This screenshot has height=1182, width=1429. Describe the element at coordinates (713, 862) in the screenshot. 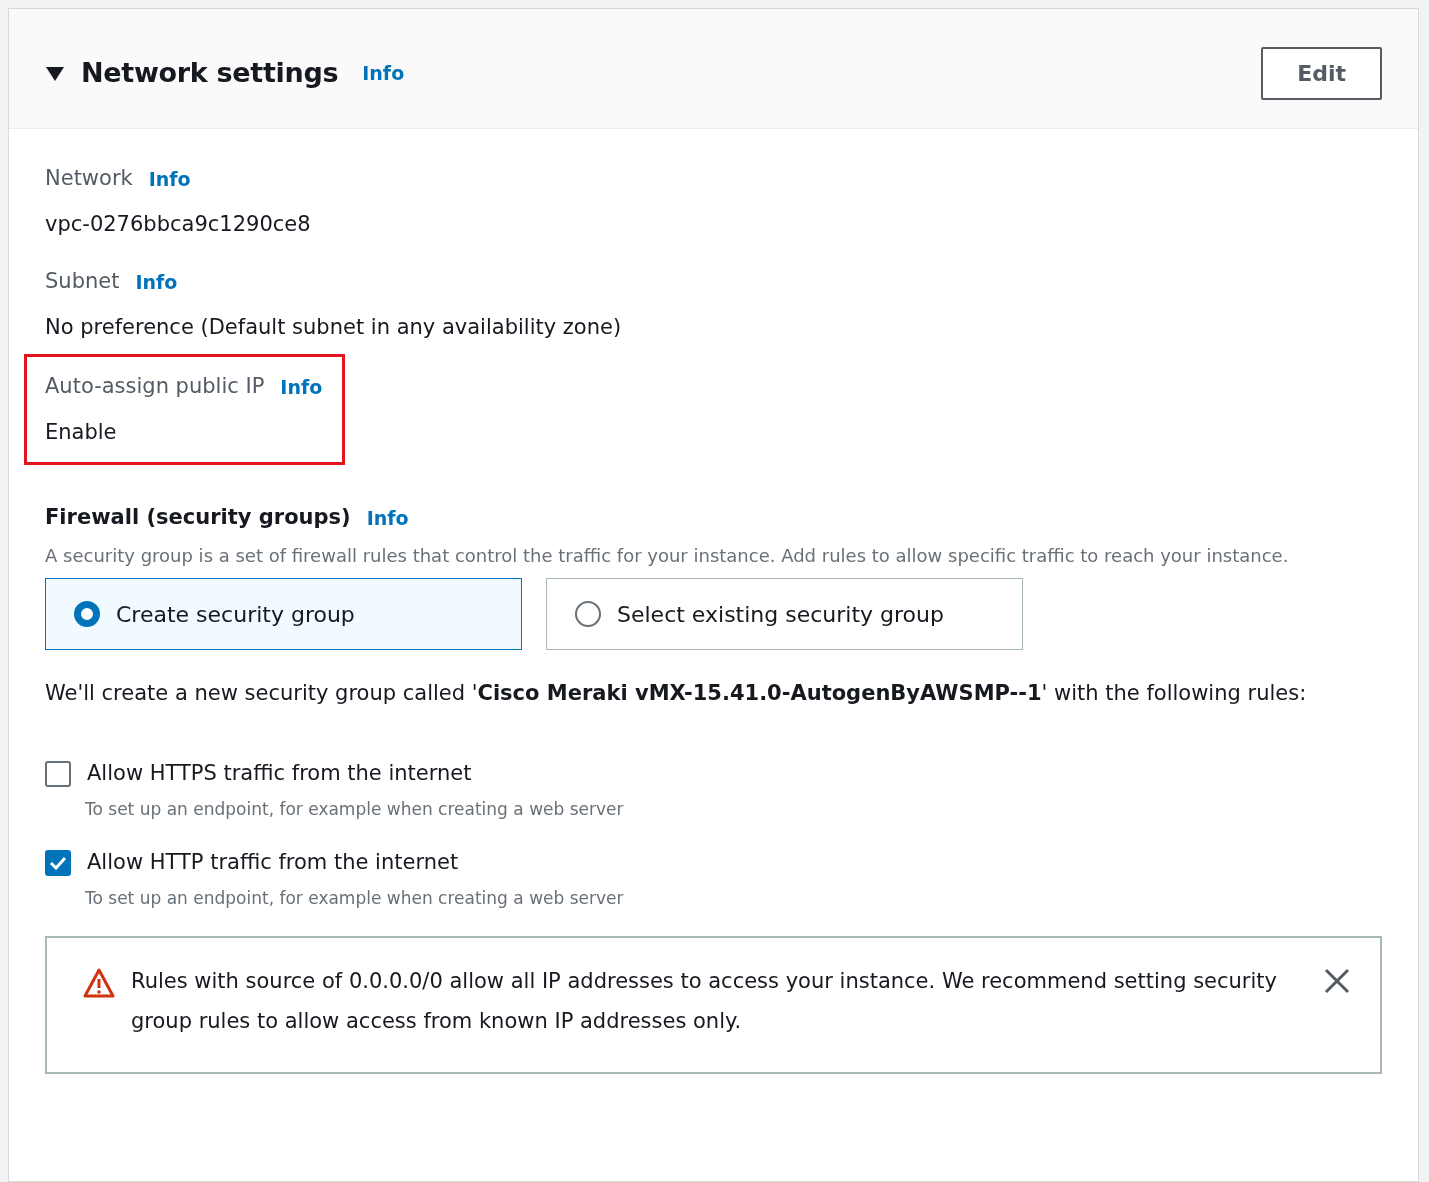

I see `checkbox-option: Allow HTTP traffic from the internet` at that location.